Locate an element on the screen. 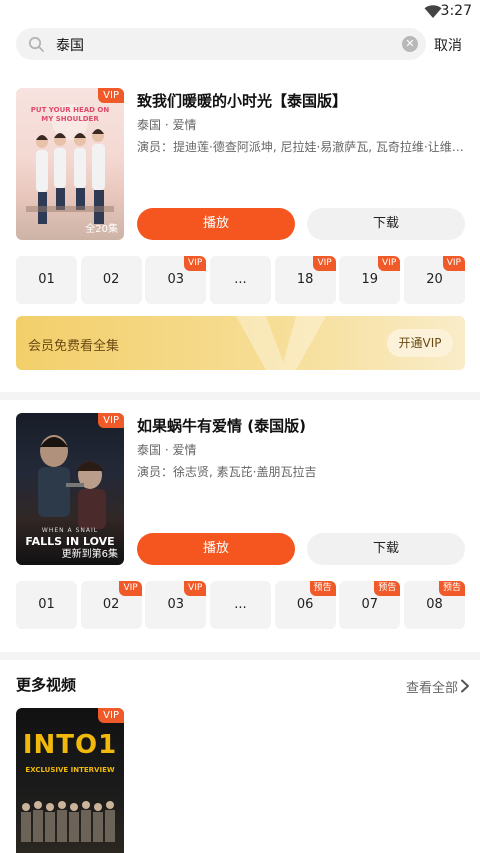 This screenshot has height=853, width=480. episode-label: 19 is located at coordinates (370, 279).